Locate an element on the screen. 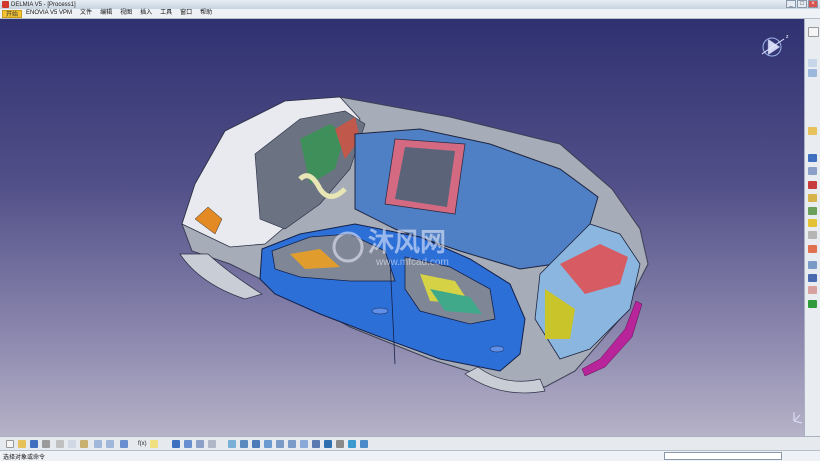 This screenshot has height=461, width=820. status-prompt: 选择对象或命令 is located at coordinates (24, 457).